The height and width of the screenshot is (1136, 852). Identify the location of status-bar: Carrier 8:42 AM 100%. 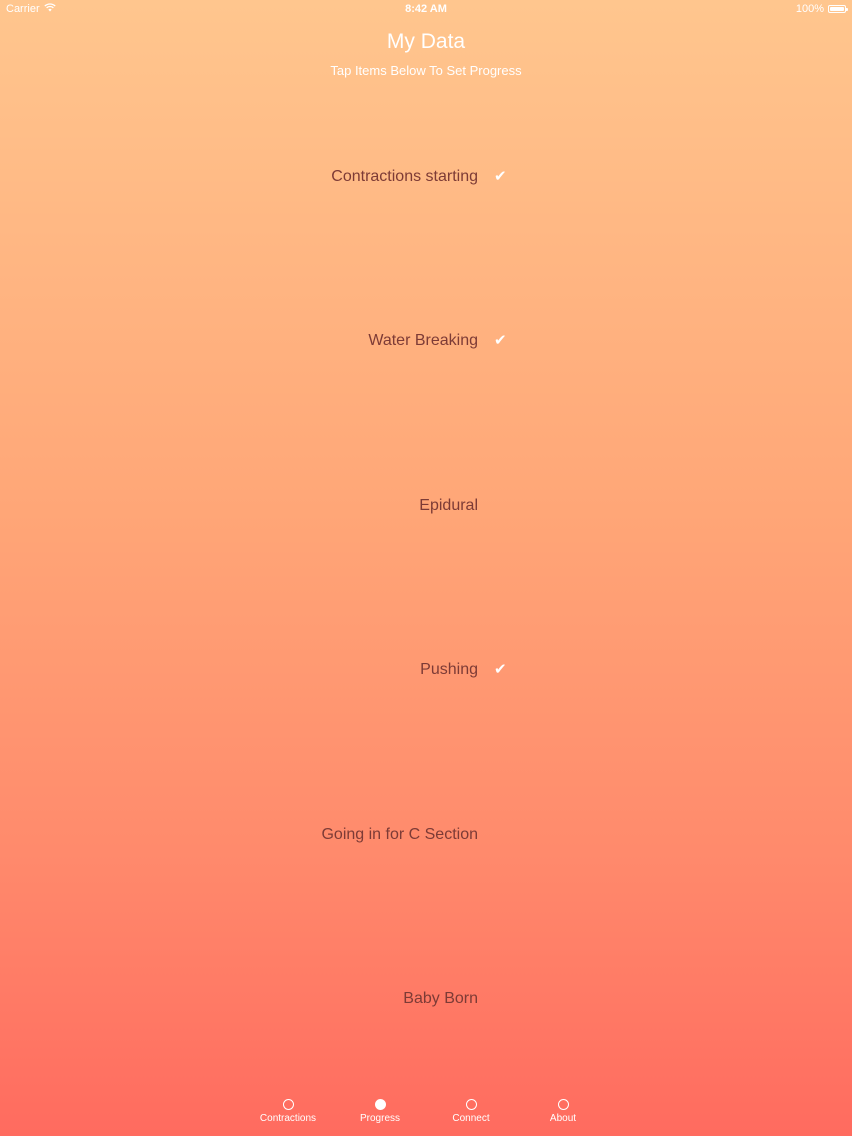
(426, 9).